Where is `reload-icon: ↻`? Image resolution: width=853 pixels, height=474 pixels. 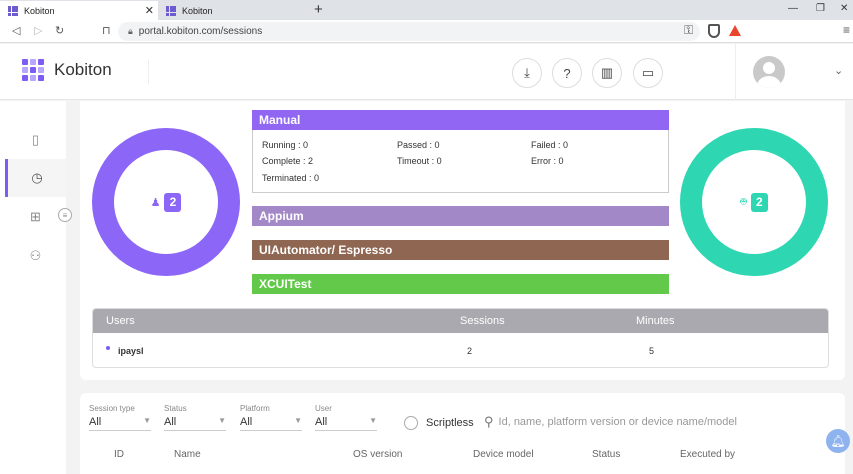 reload-icon: ↻ is located at coordinates (59, 30).